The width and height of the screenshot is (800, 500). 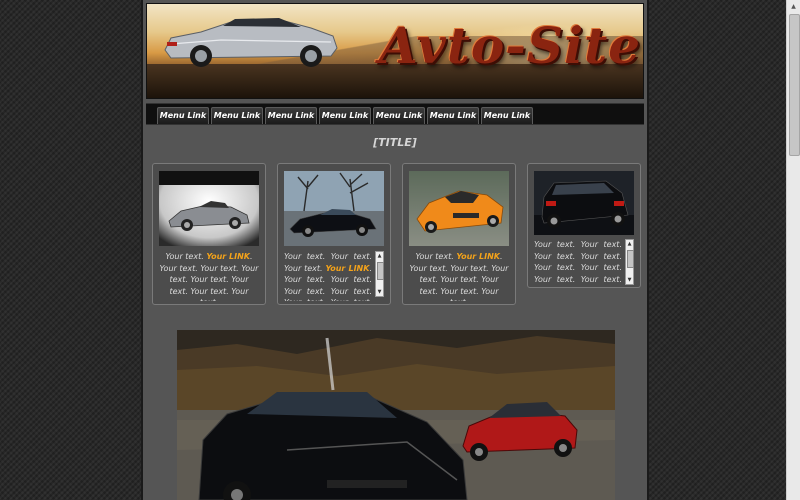 I want to click on card-3-image, so click(x=459, y=208).